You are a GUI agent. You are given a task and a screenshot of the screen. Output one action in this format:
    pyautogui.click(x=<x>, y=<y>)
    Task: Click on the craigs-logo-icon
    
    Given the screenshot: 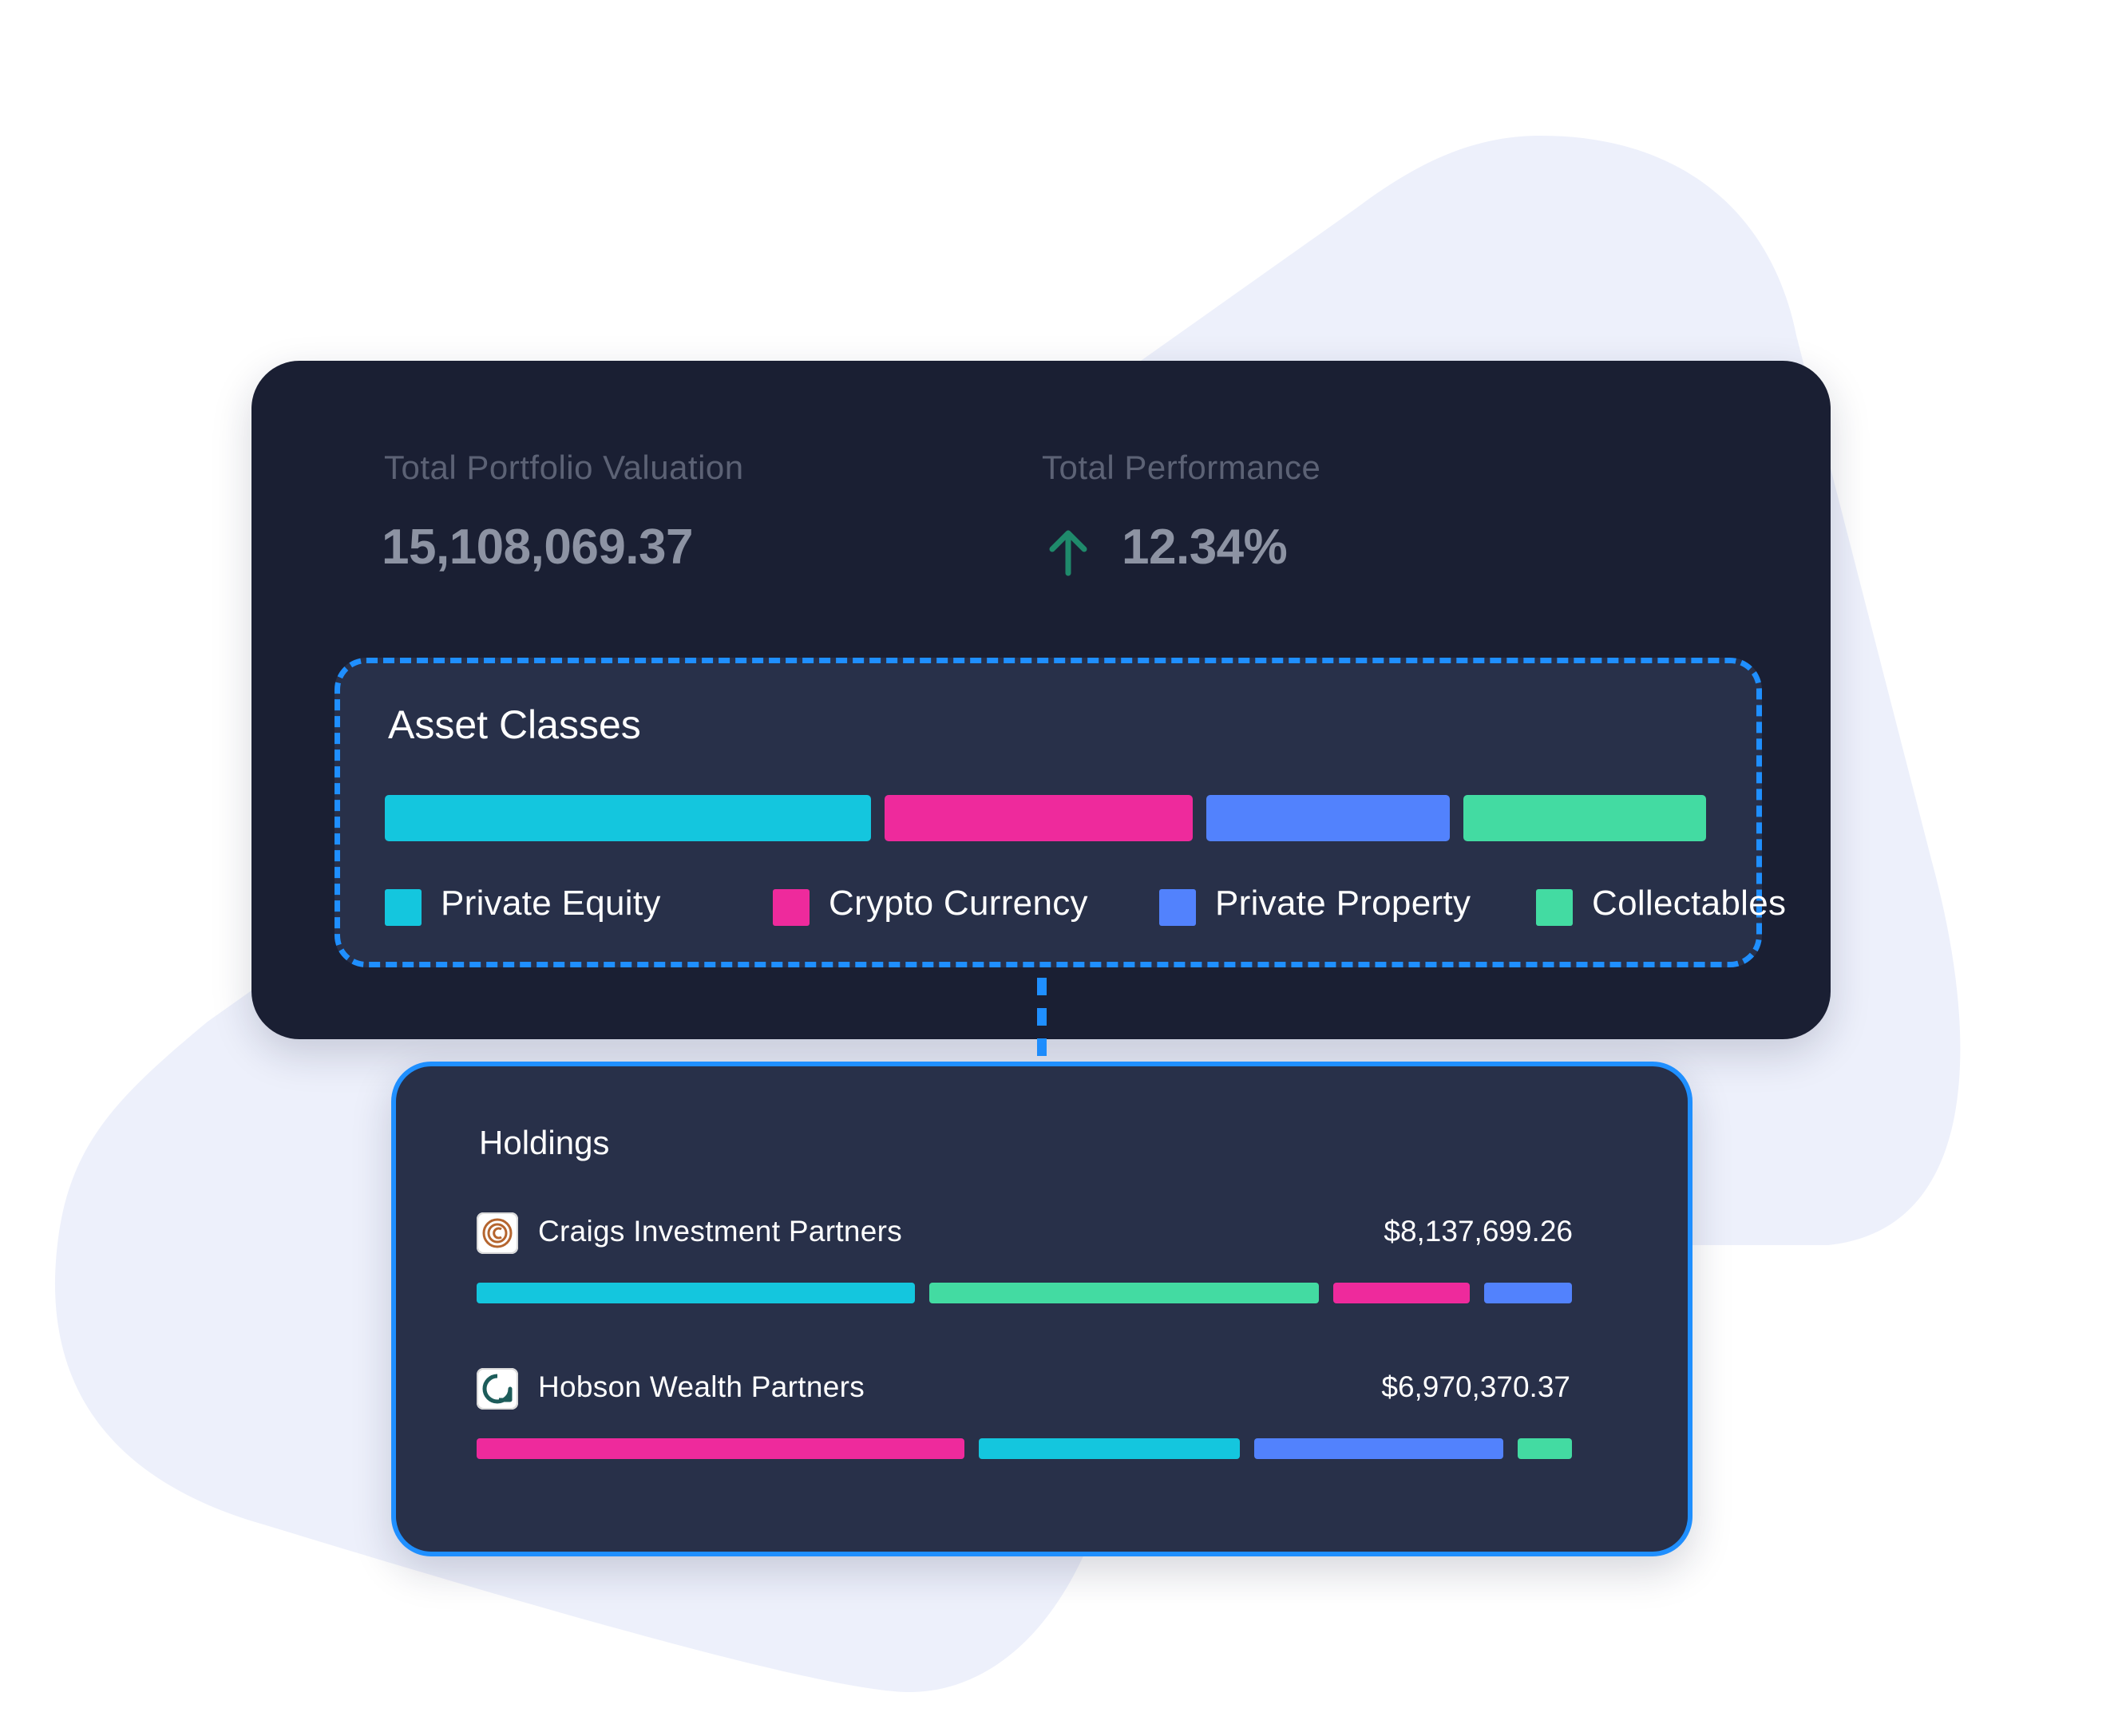 What is the action you would take?
    pyautogui.click(x=498, y=1233)
    